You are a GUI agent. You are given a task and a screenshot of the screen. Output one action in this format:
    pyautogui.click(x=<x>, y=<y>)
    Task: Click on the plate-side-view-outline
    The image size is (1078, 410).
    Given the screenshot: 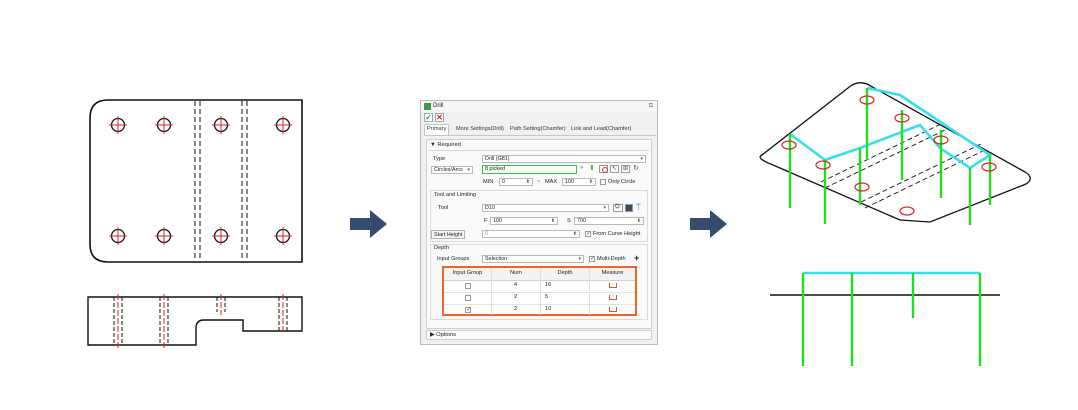 What is the action you would take?
    pyautogui.click(x=195, y=321)
    